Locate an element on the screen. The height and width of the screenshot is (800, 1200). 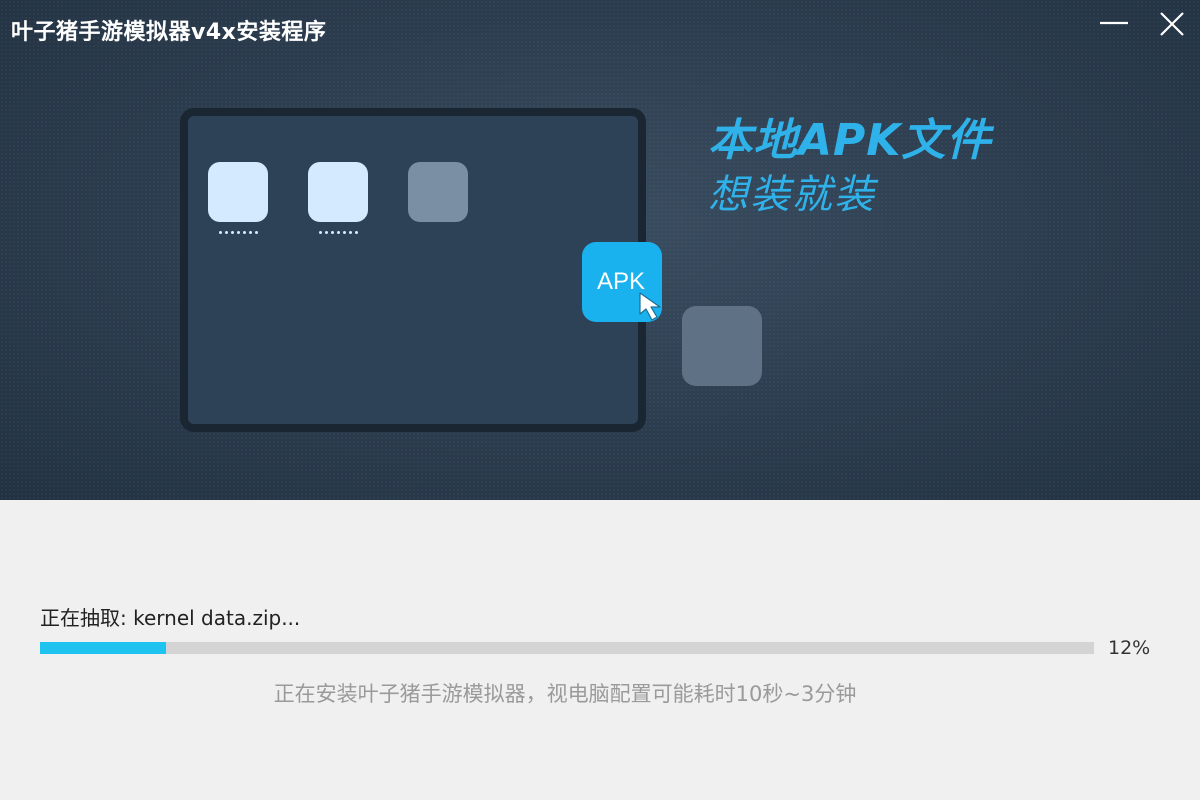
ghost-app-icon is located at coordinates (722, 346).